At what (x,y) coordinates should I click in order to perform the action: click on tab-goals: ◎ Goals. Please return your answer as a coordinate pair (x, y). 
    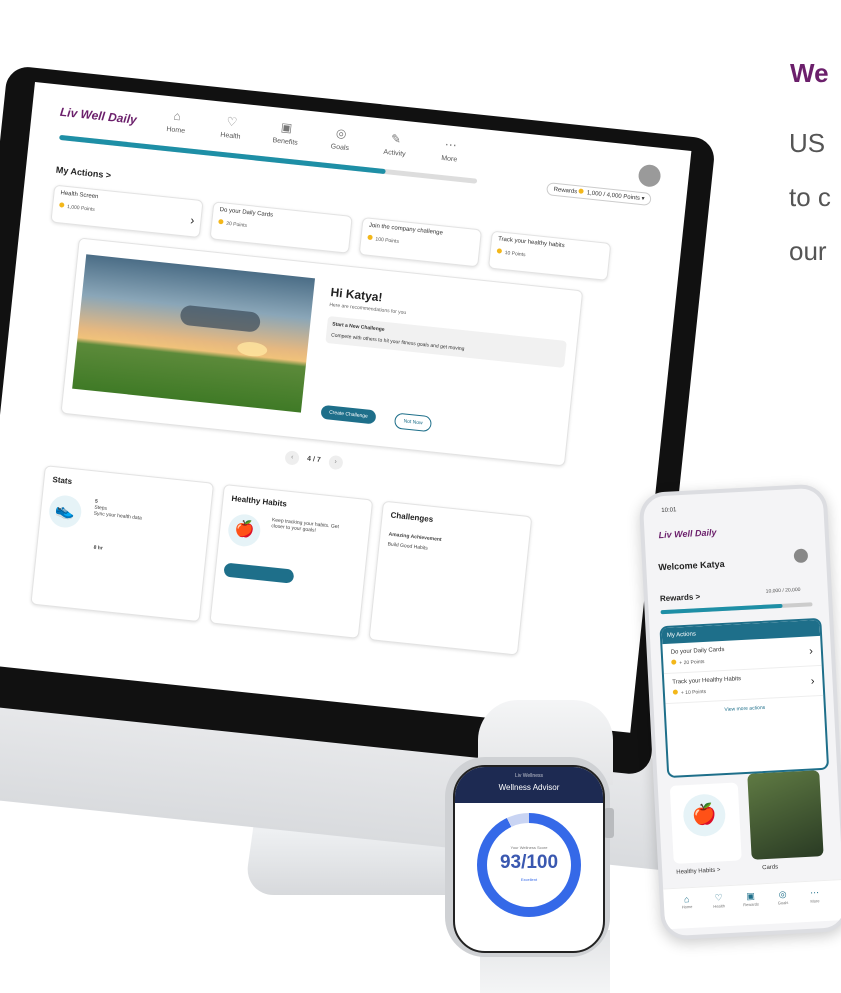
    Looking at the image, I should click on (782, 897).